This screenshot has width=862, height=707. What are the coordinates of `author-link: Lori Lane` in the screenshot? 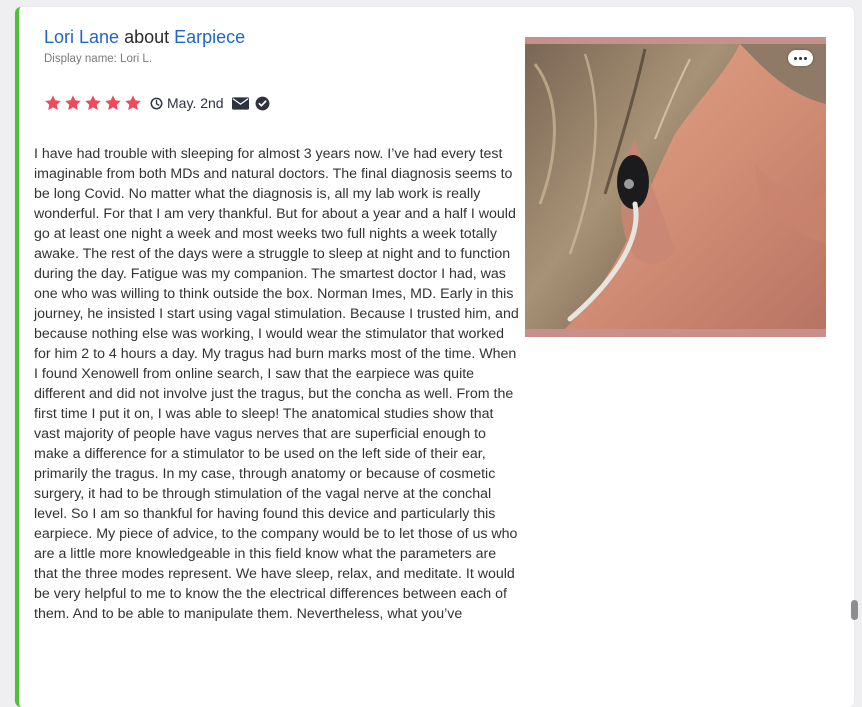 It's located at (81, 37).